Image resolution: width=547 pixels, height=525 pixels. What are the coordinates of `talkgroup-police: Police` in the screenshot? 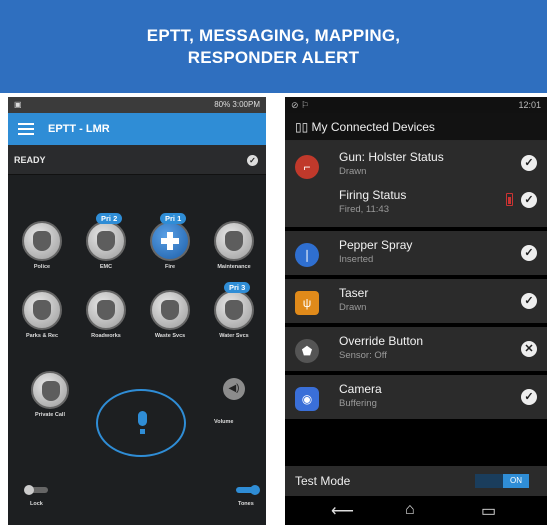 It's located at (42, 245).